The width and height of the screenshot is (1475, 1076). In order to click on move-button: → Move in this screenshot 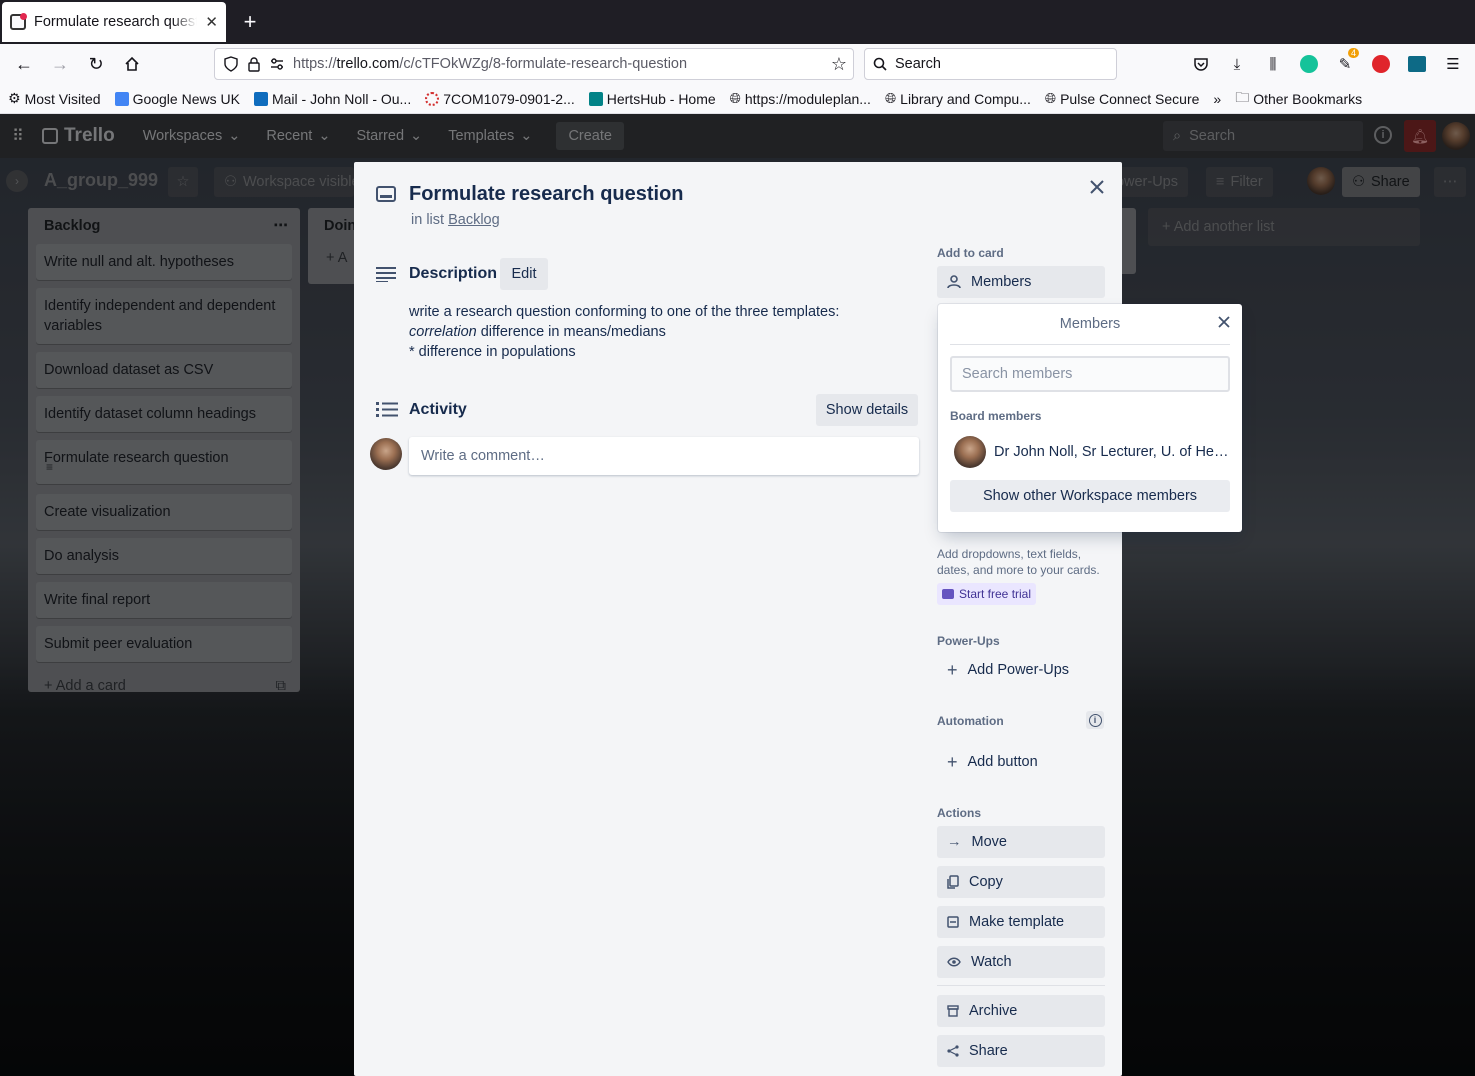, I will do `click(1021, 842)`.